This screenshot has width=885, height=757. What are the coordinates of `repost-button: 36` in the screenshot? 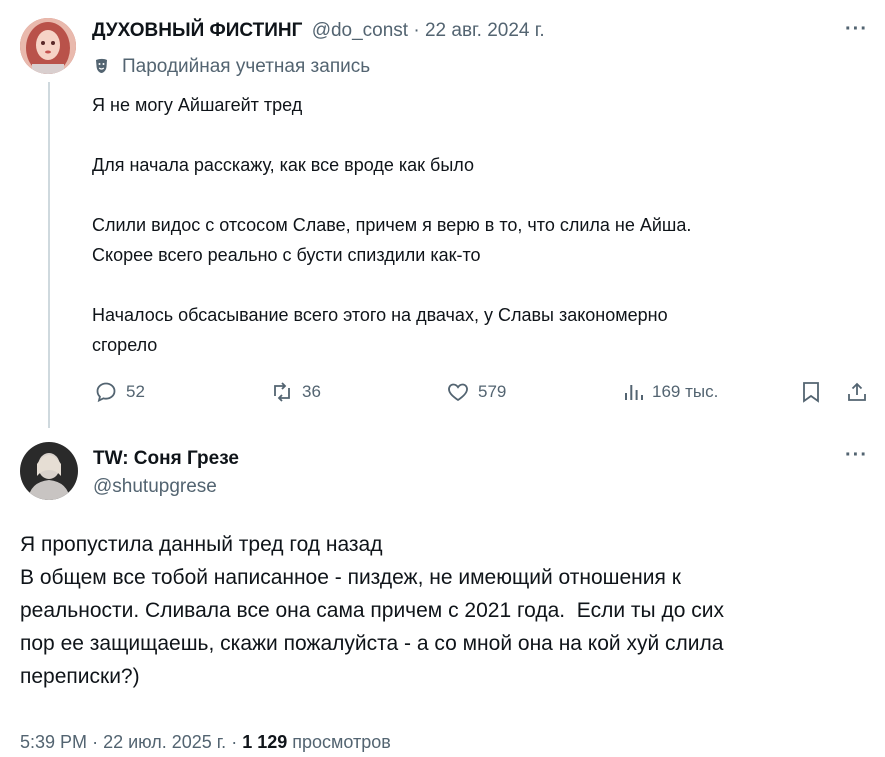 It's located at (295, 392).